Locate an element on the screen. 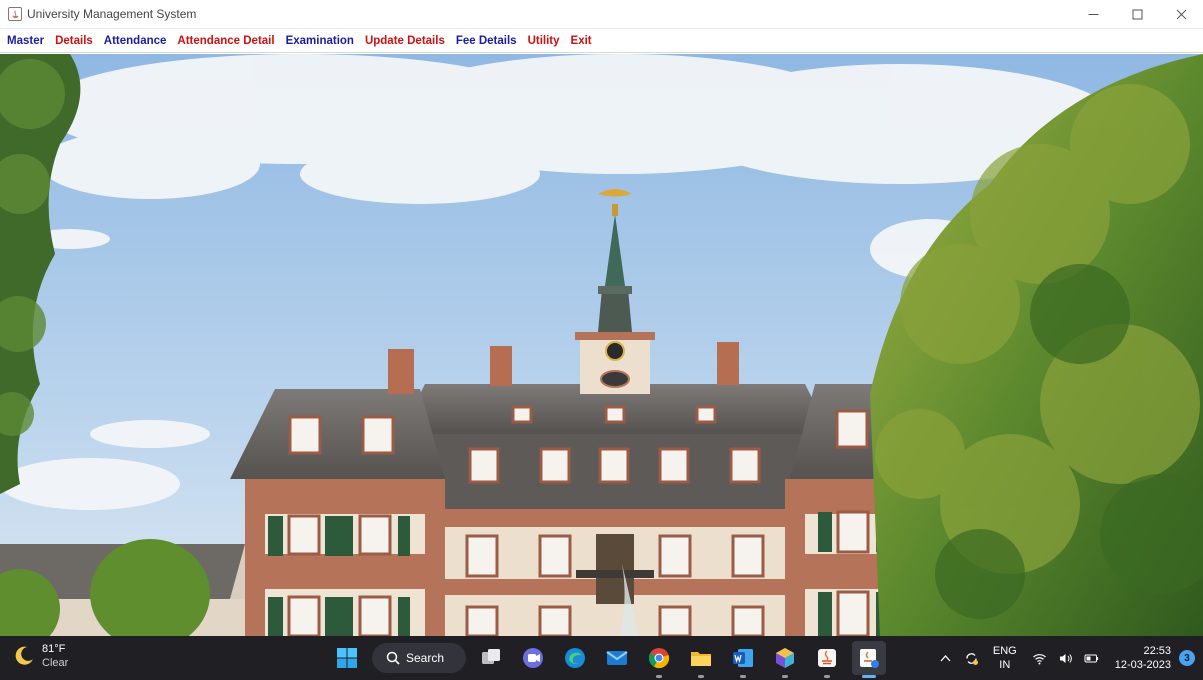 This screenshot has height=680, width=1203. teams-chat-button is located at coordinates (533, 658).